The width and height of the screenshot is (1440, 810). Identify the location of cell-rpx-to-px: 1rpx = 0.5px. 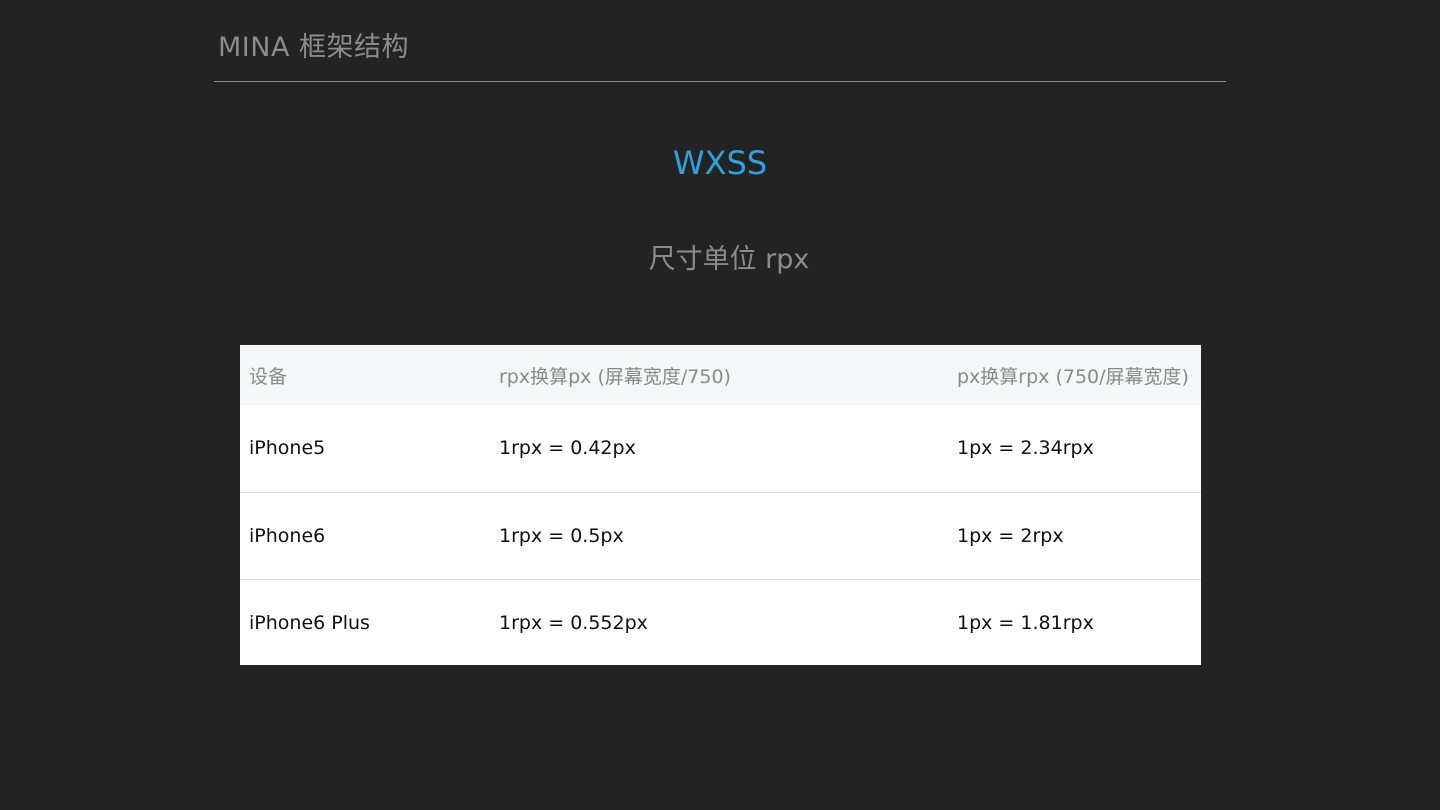
(719, 535).